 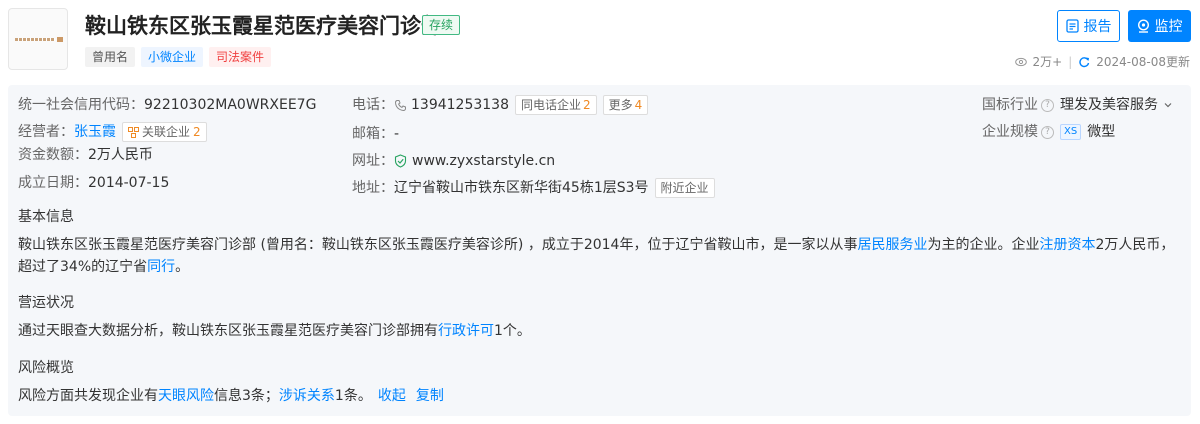 What do you see at coordinates (587, 105) in the screenshot?
I see `same-phone-count: 2` at bounding box center [587, 105].